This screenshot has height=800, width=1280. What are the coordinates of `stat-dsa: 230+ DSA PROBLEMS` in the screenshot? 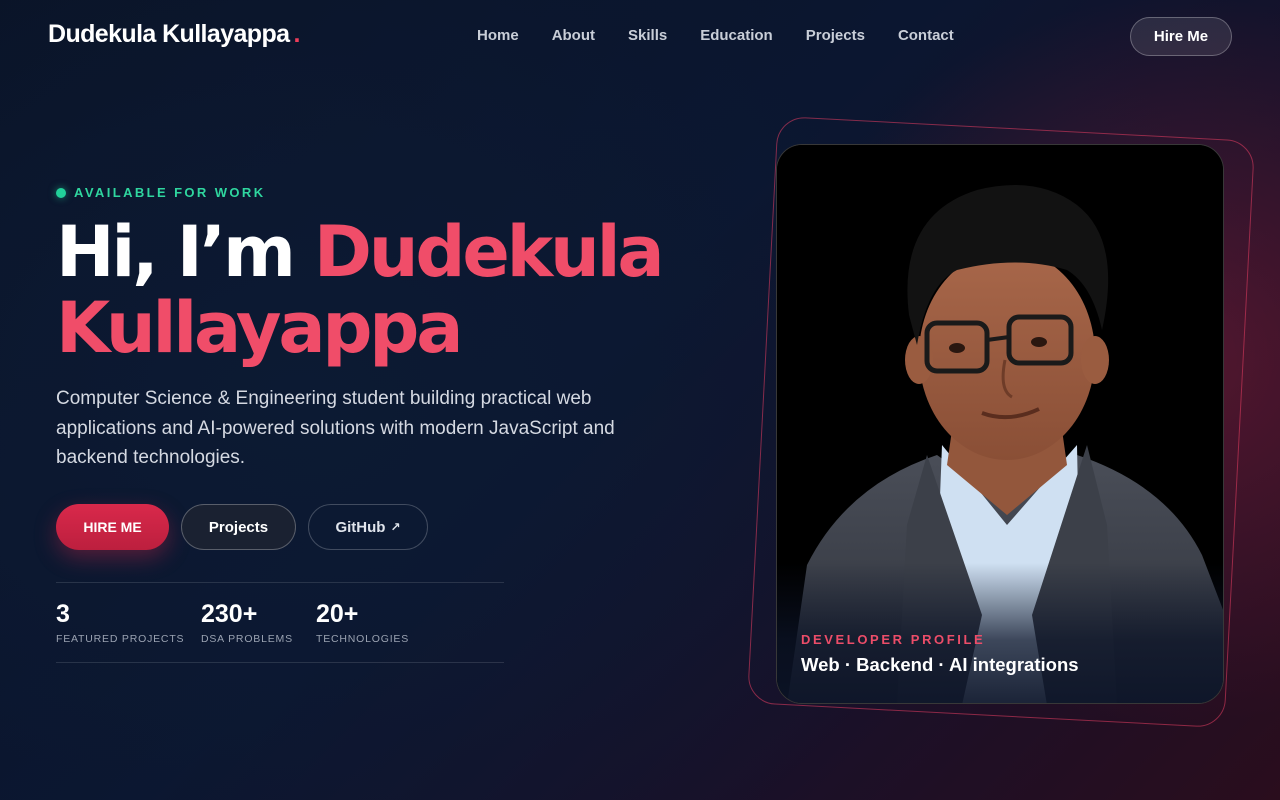 It's located at (247, 622).